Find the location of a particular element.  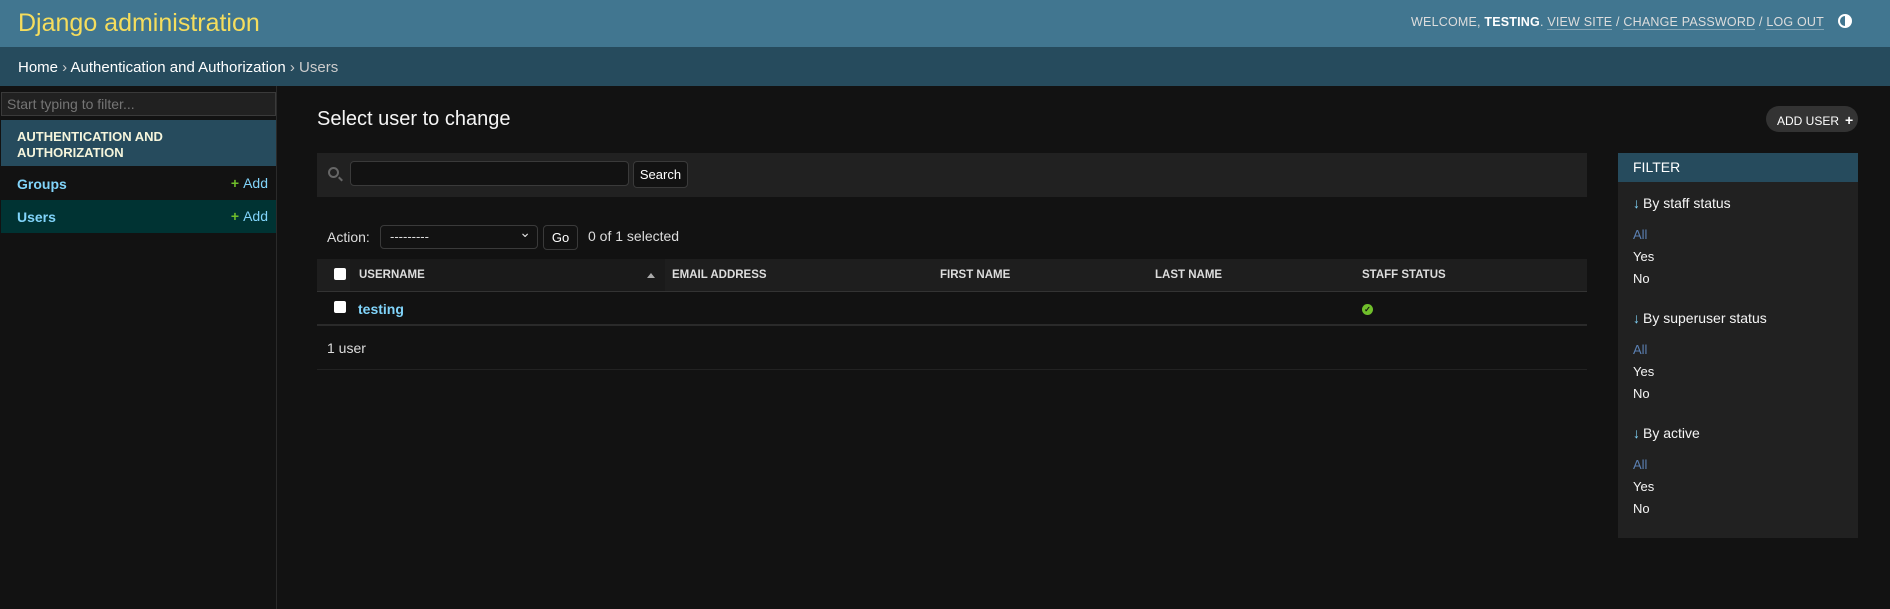

nav-filter-input is located at coordinates (138, 104).